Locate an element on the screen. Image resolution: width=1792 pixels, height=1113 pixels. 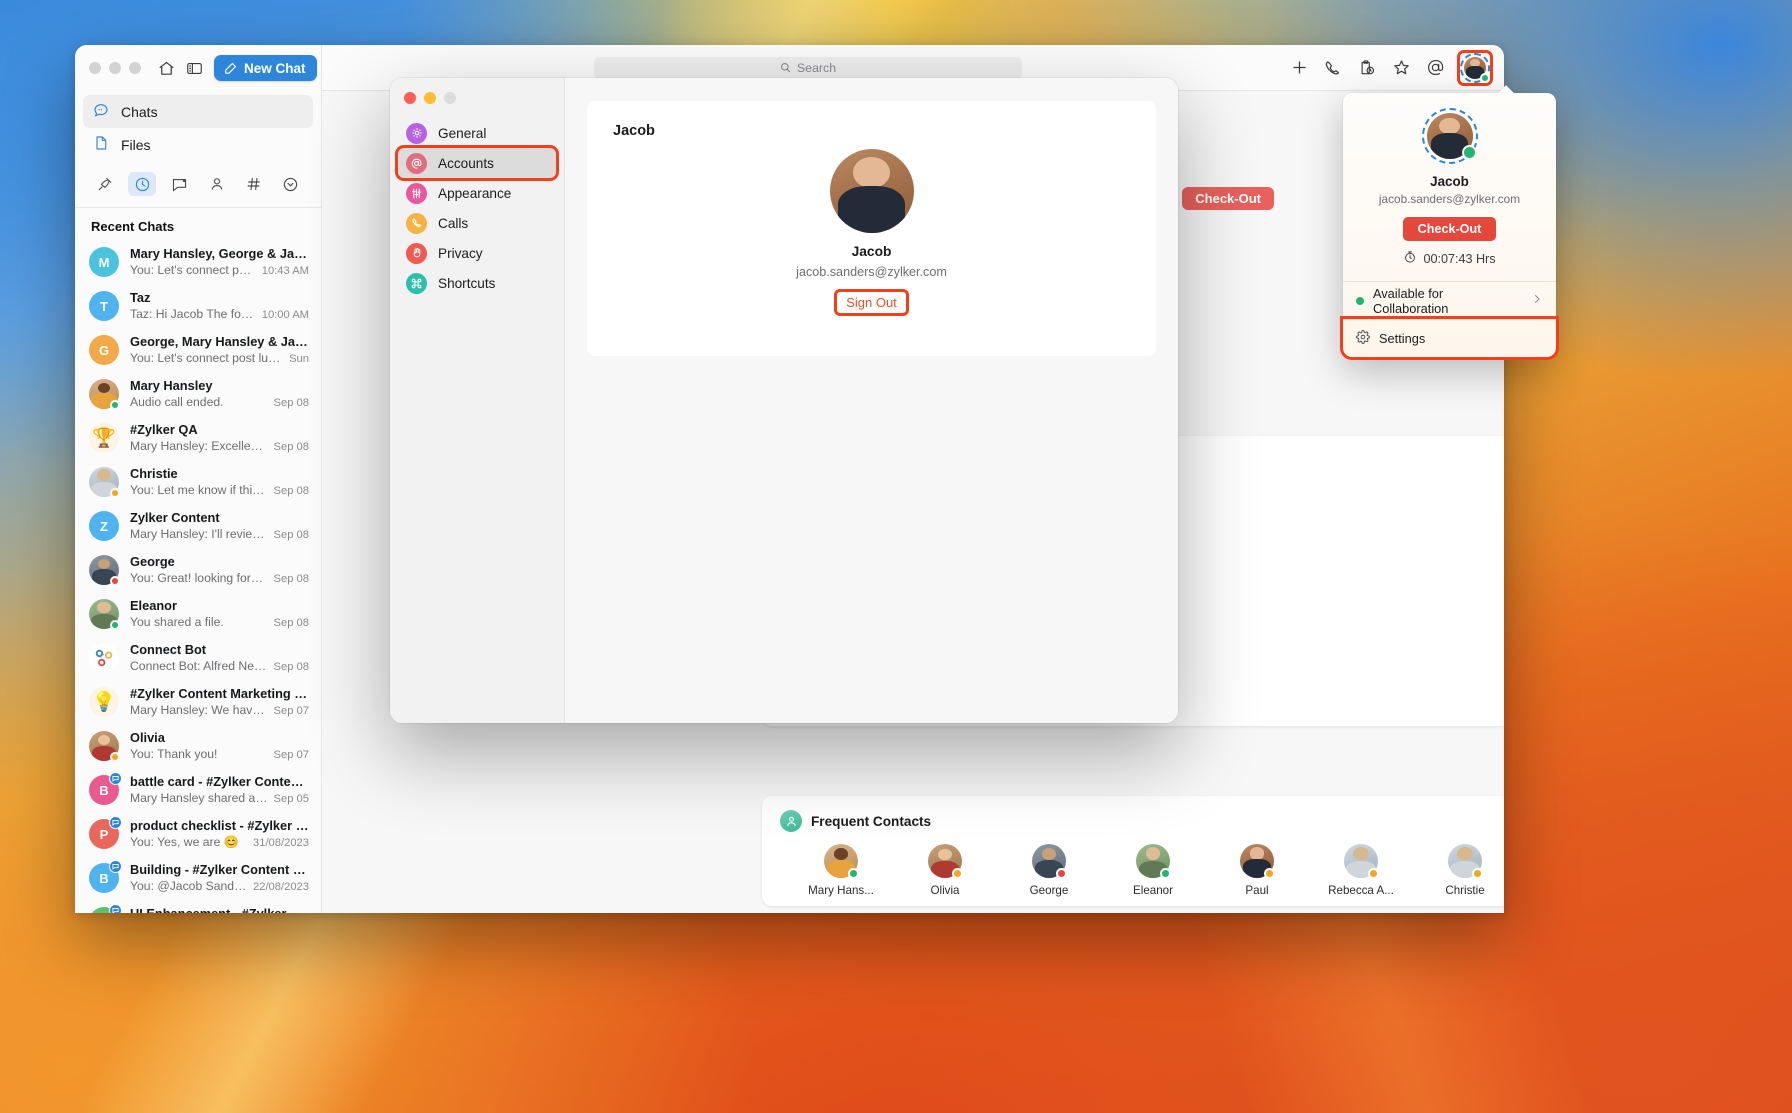
settings-item-label: Calls is located at coordinates (453, 223).